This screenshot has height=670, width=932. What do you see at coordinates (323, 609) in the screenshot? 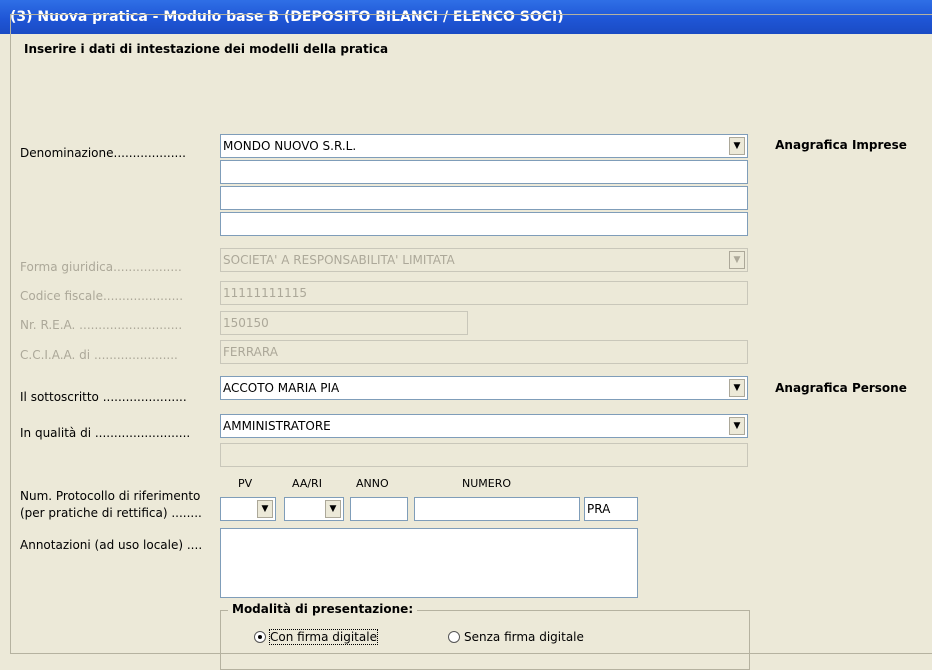
I see `modalita-title: Modalità di presentazione:` at bounding box center [323, 609].